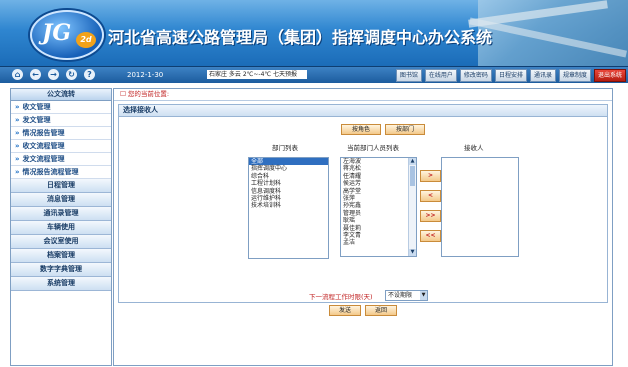 Image resolution: width=628 pixels, height=367 pixels. What do you see at coordinates (378, 191) in the screenshot?
I see `list-item: 高学堂` at bounding box center [378, 191].